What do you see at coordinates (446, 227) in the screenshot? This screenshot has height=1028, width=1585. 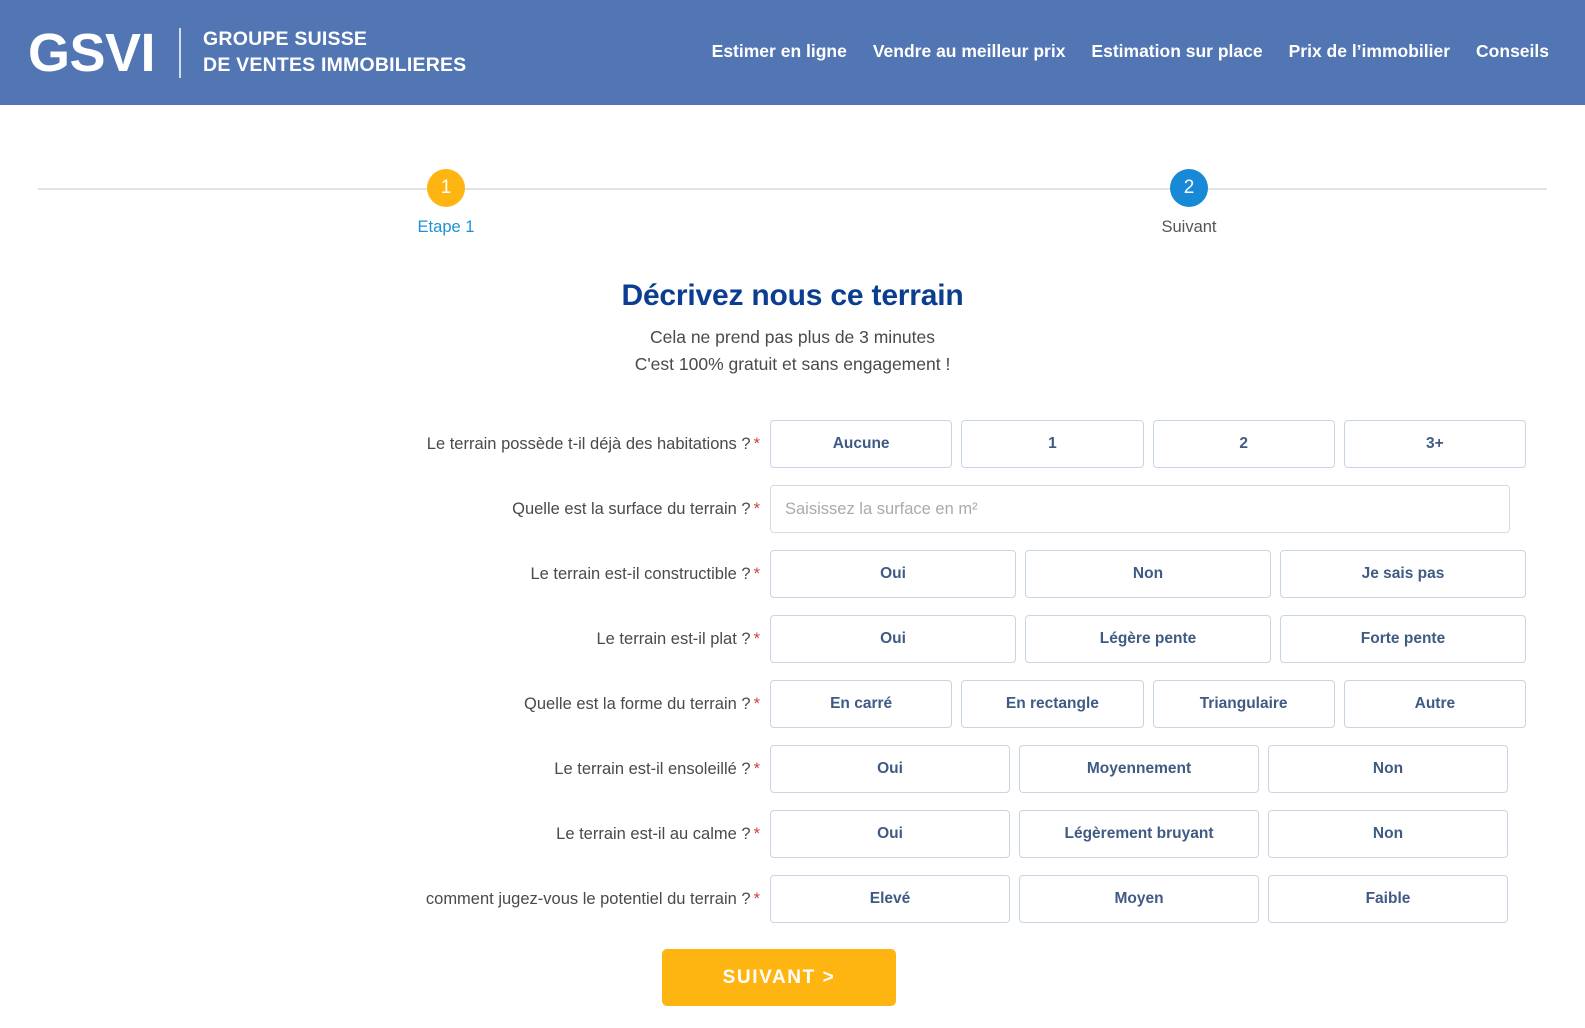 I see `stepper-step-1-label: Etape 1` at bounding box center [446, 227].